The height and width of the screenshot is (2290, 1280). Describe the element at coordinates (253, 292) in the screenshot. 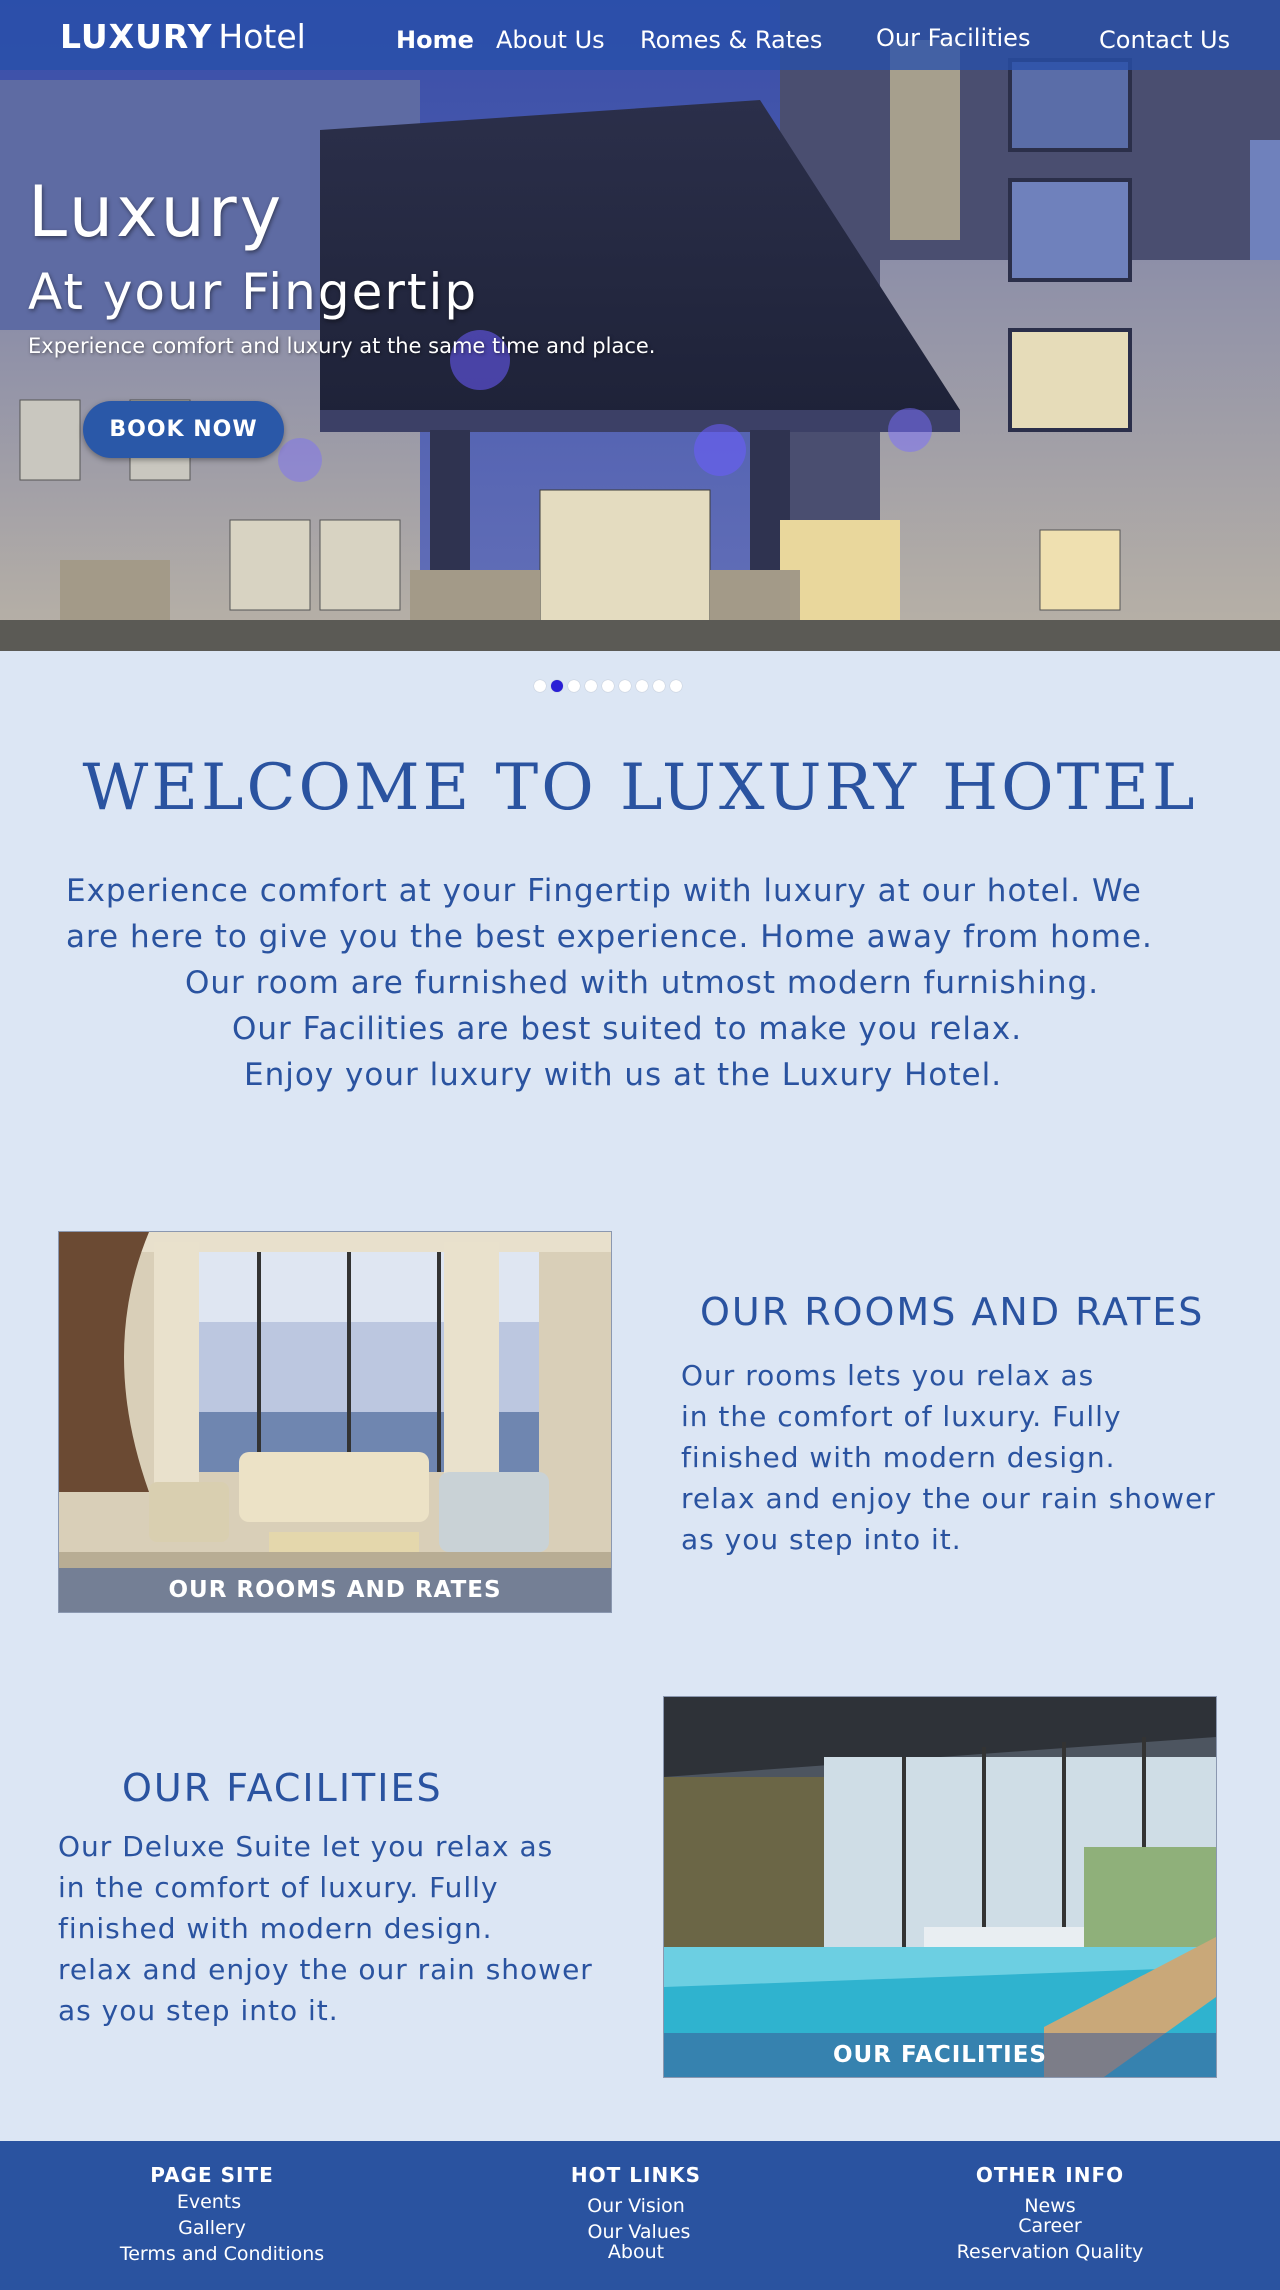

I see `hero-subtitle: At your Fingertip` at that location.